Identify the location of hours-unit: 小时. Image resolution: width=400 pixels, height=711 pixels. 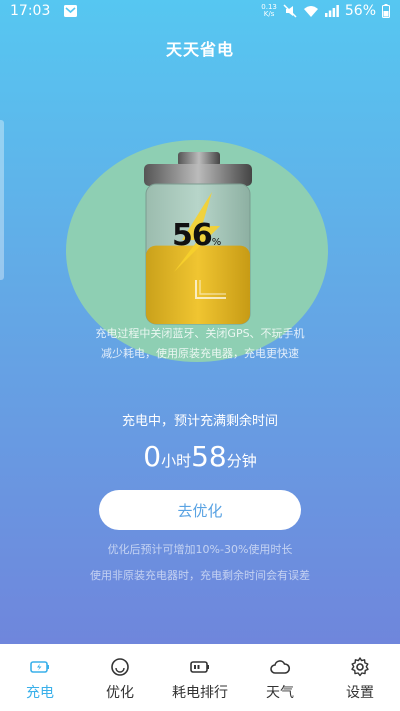
(176, 461).